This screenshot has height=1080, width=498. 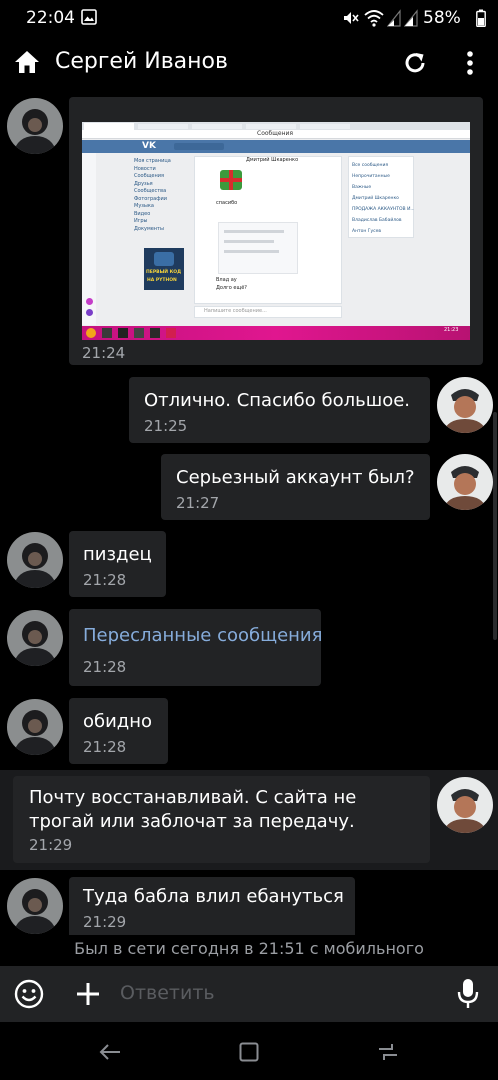 I want to click on system-navigation-bar, so click(x=249, y=1051).